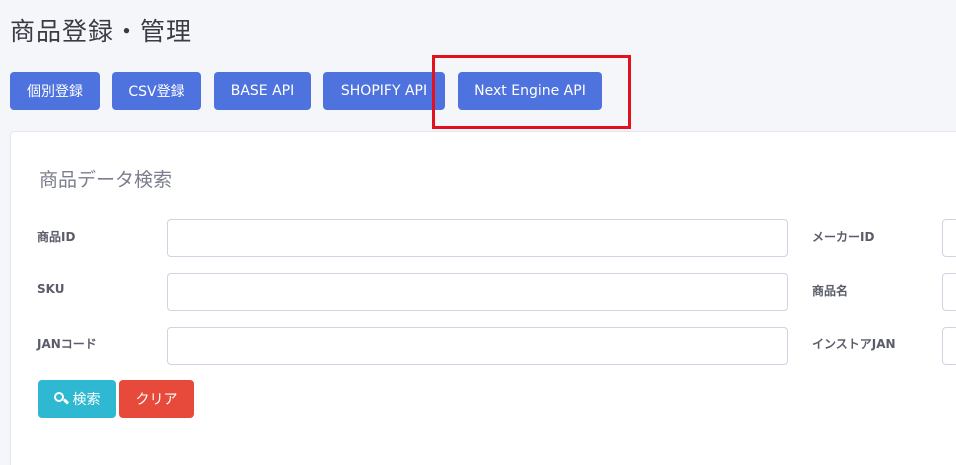  What do you see at coordinates (854, 344) in the screenshot?
I see `instore-jan-label: インストアJAN` at bounding box center [854, 344].